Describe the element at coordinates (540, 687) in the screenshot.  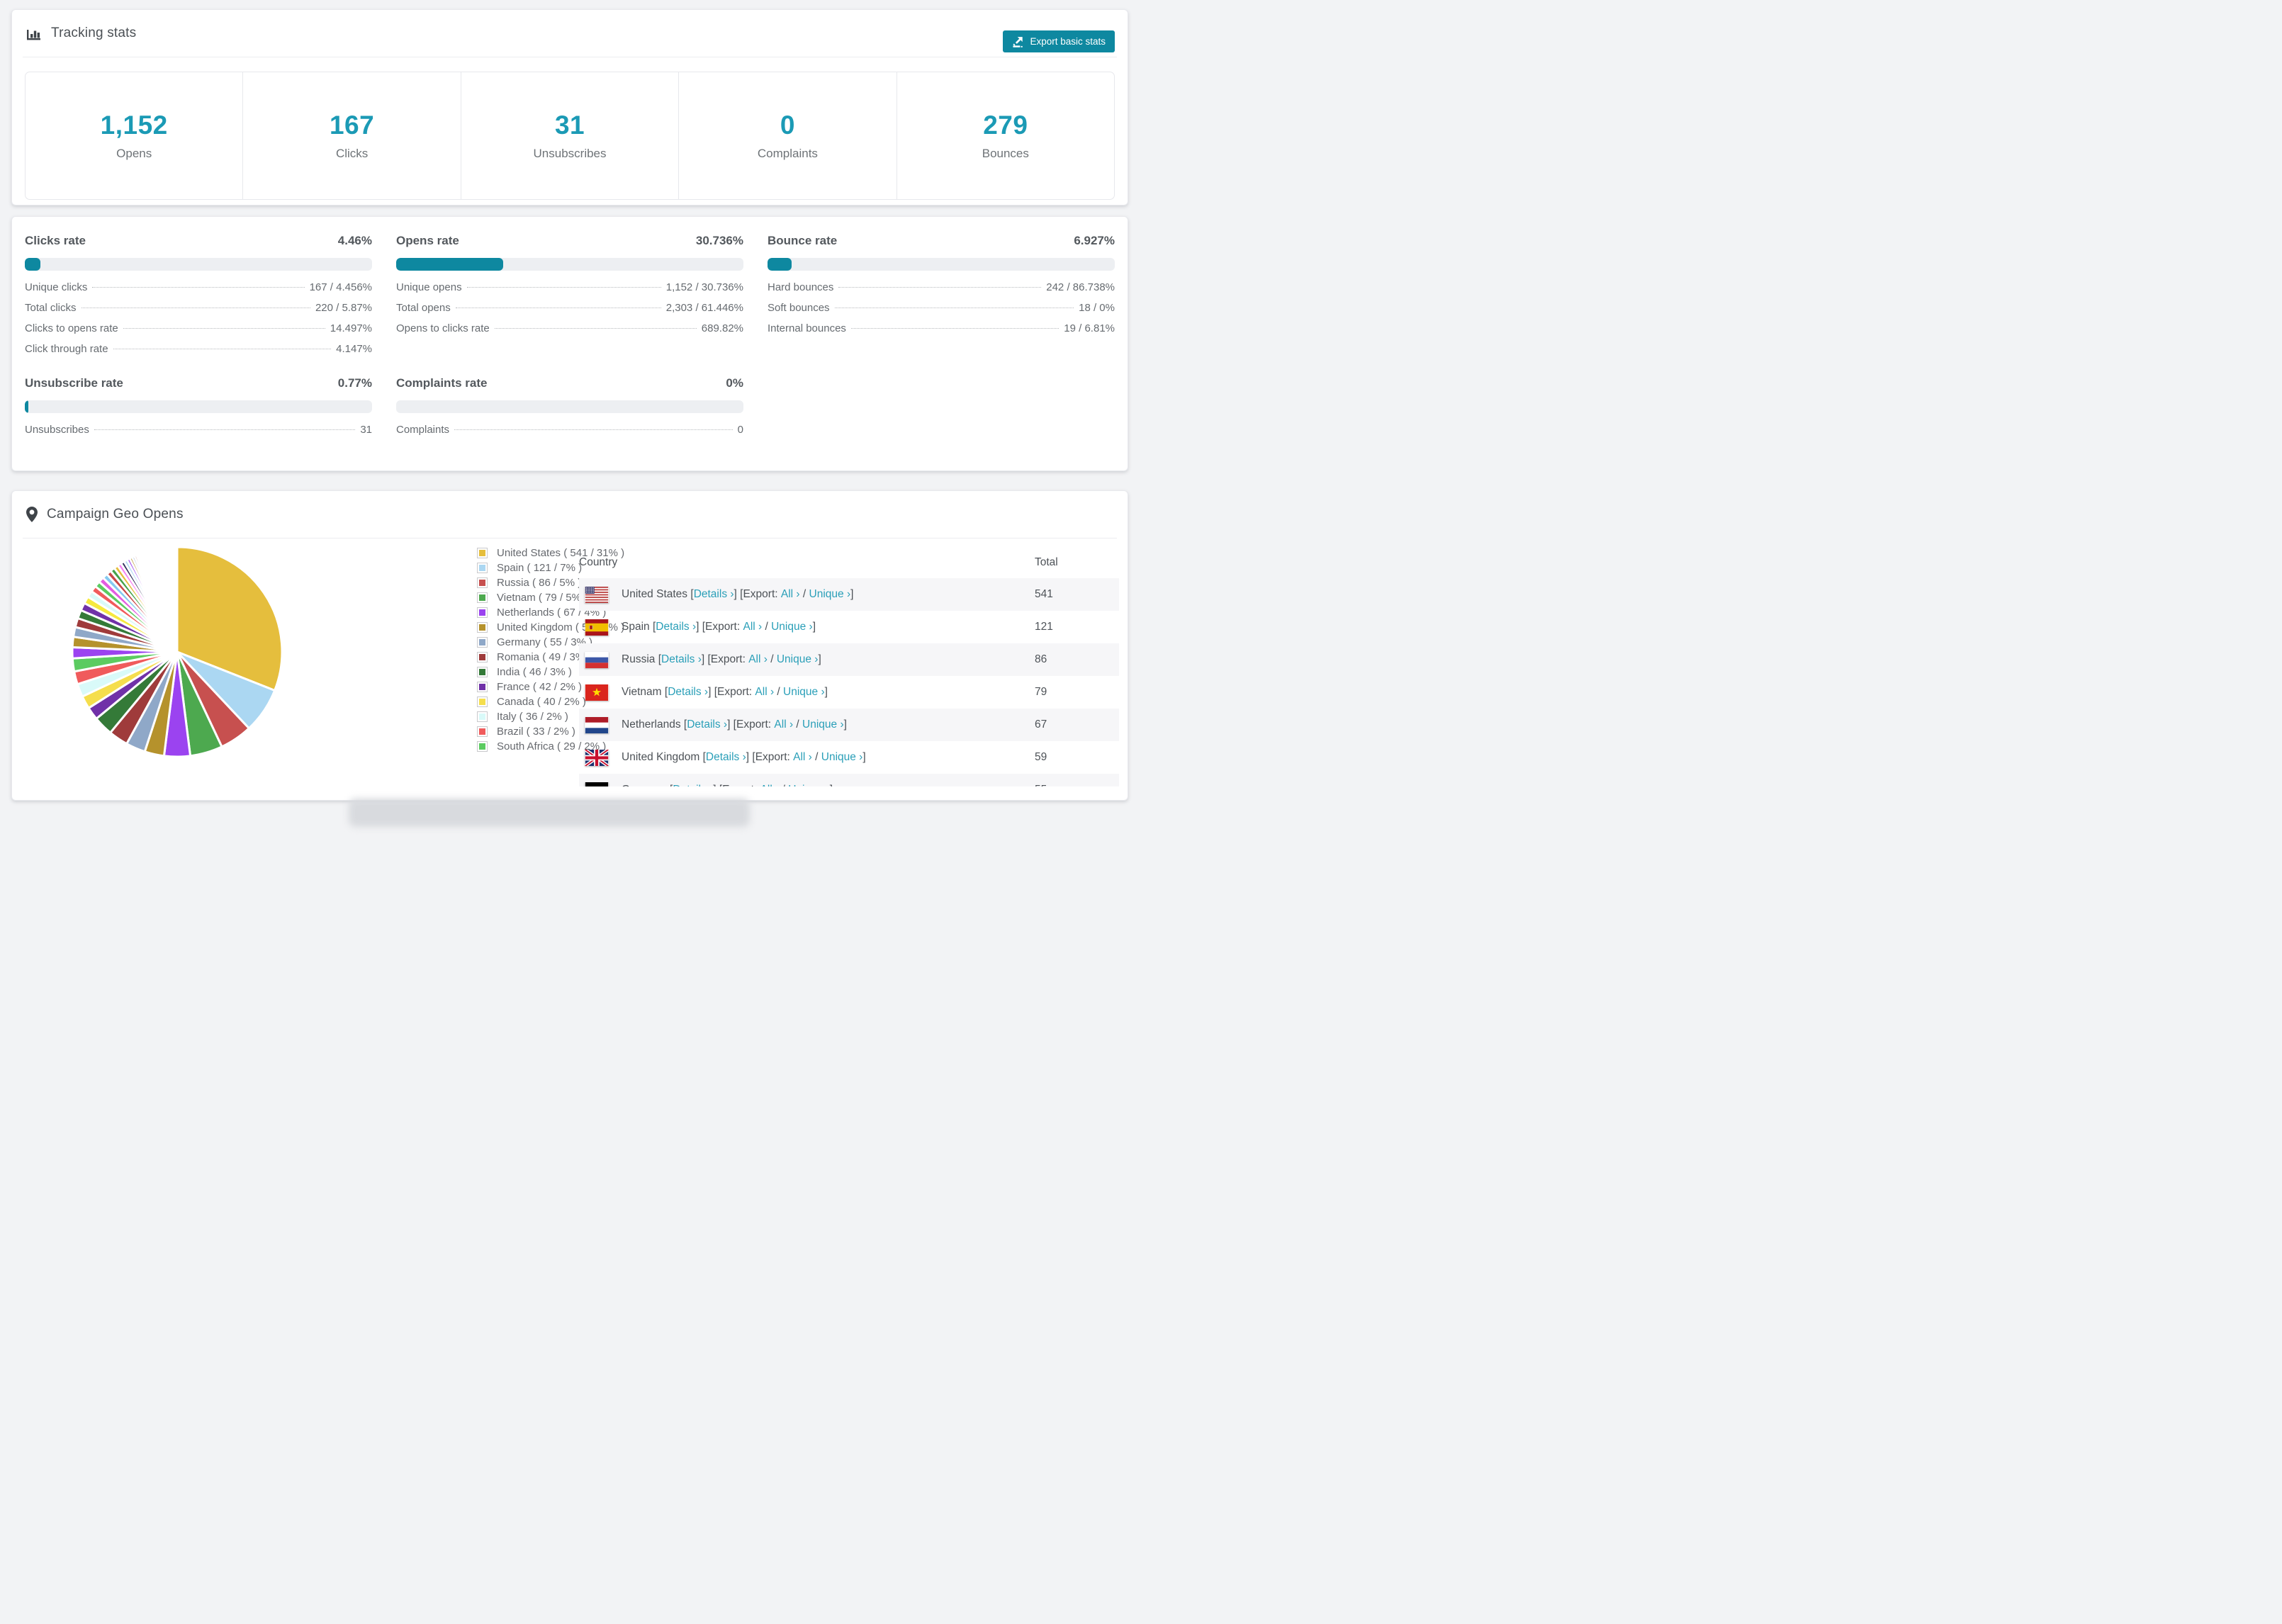
I see `legend-label: France ( 42 / 2% )` at that location.